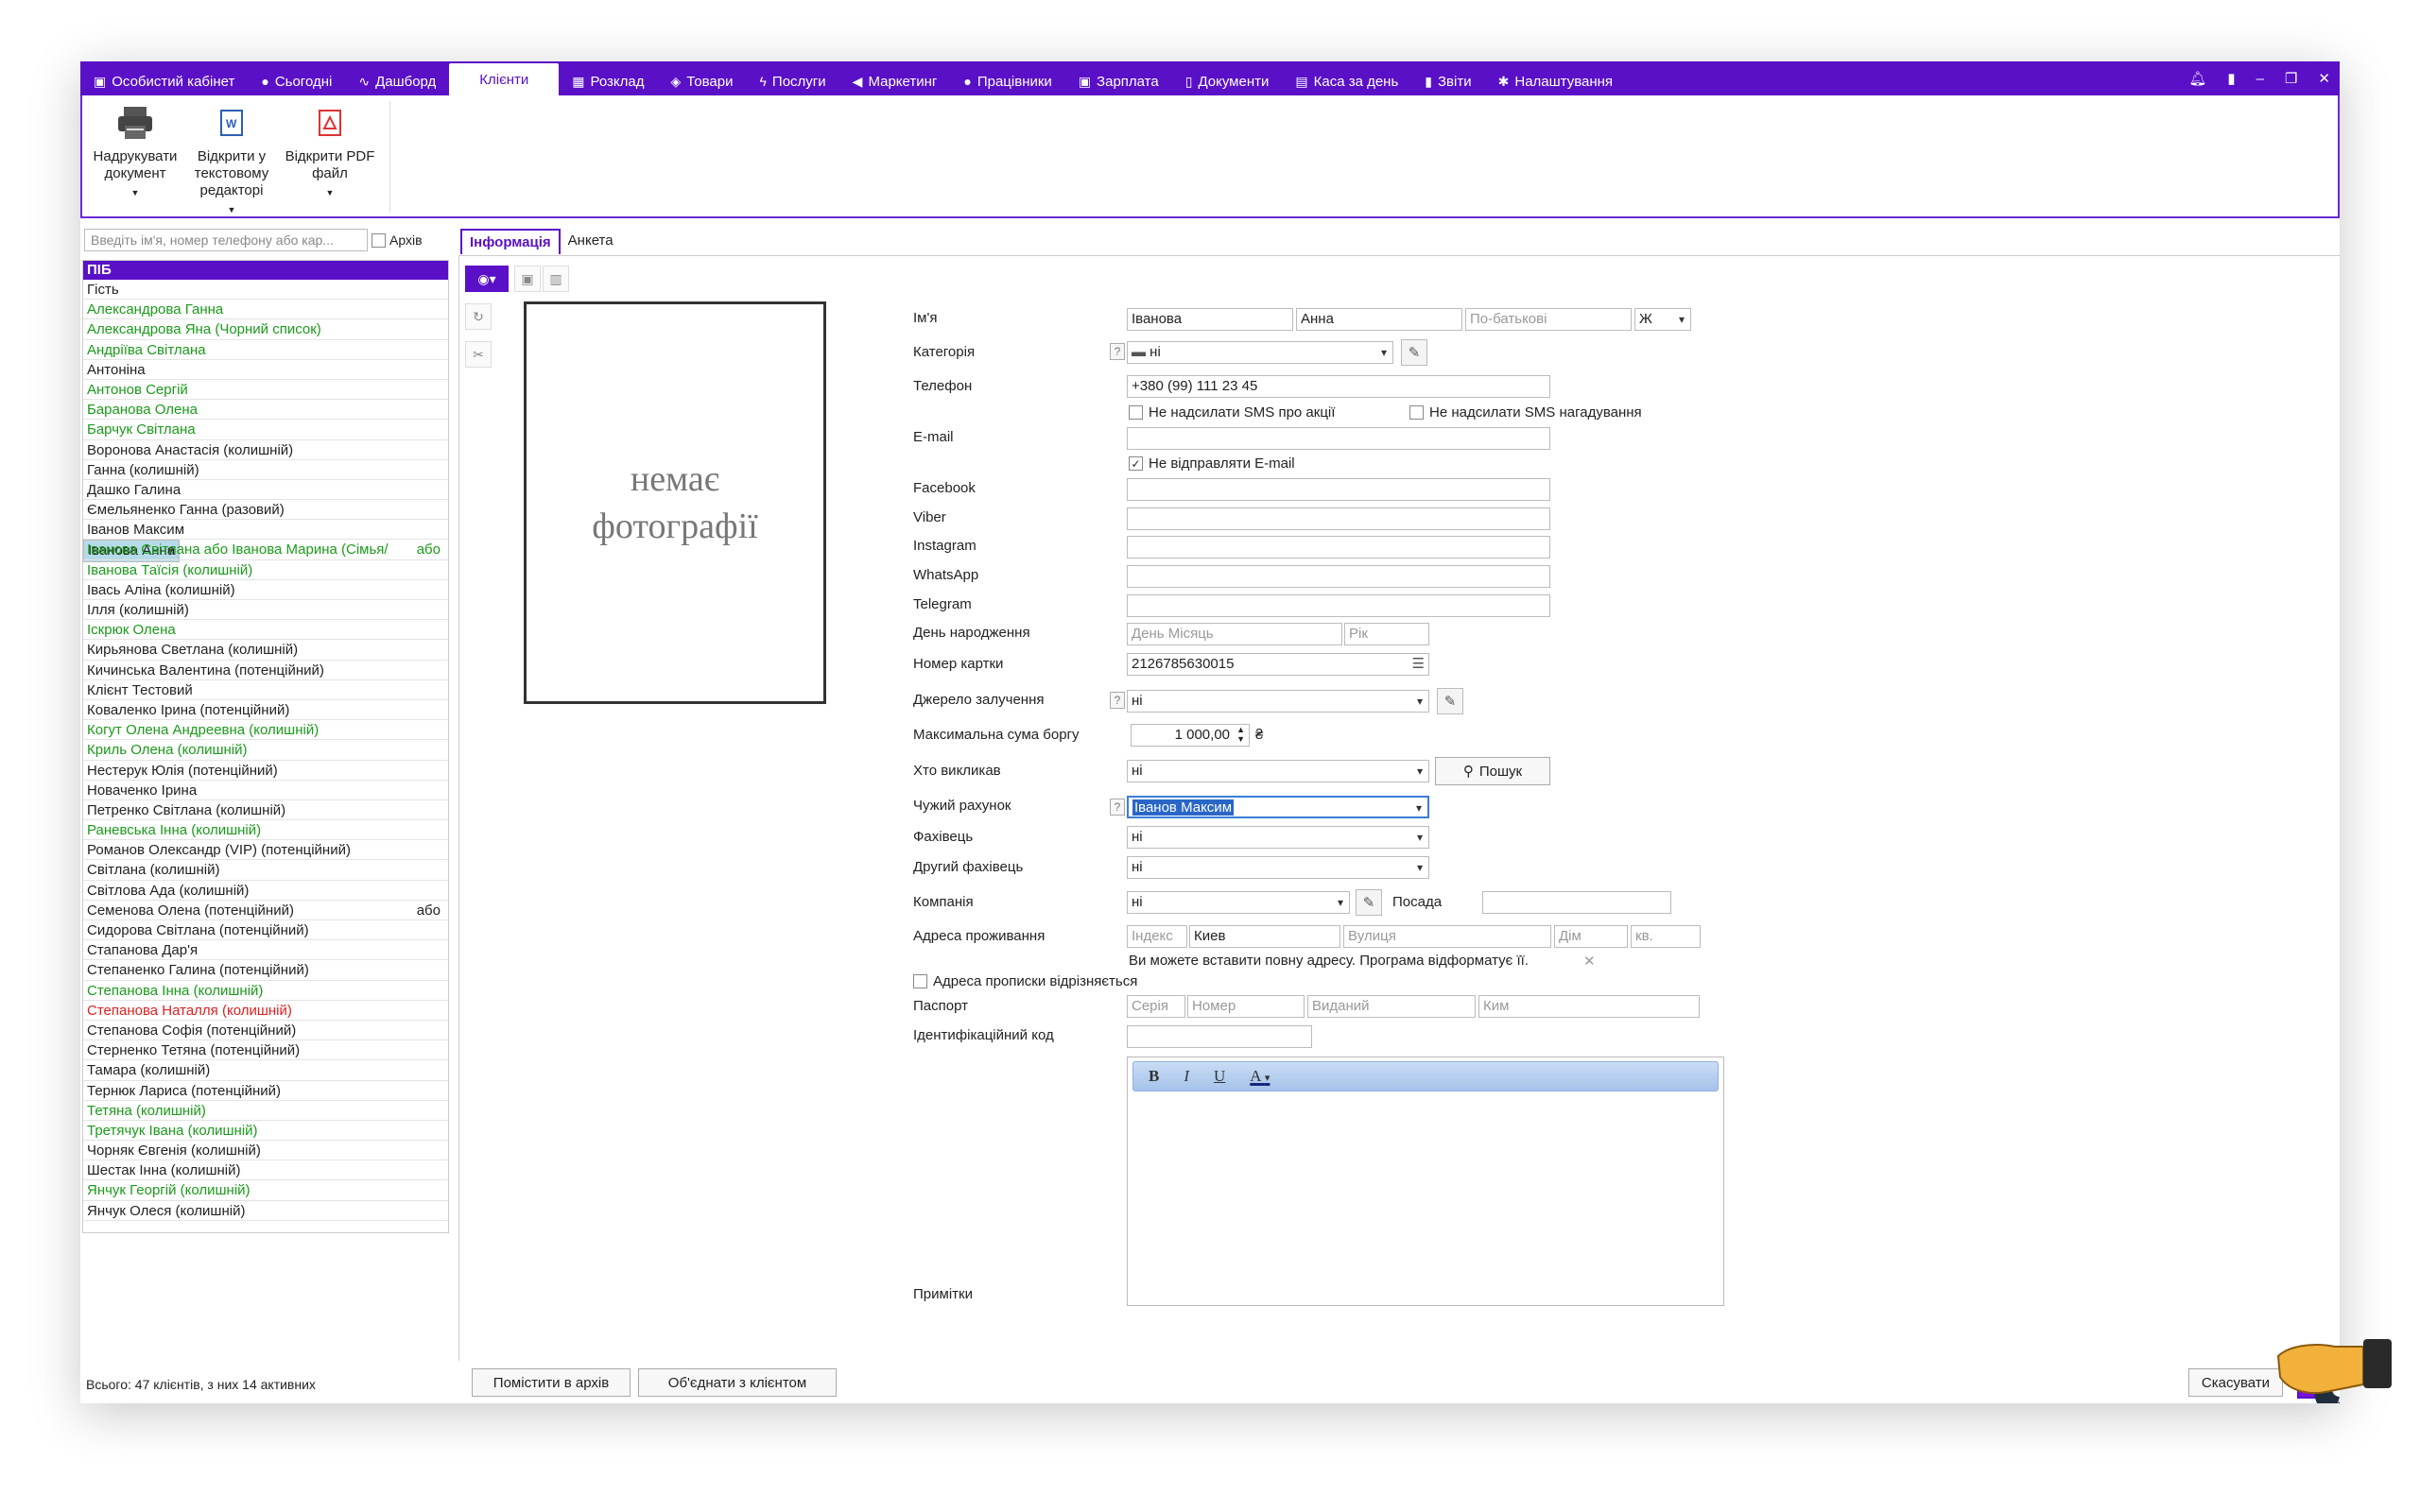 This screenshot has width=2420, height=1512. I want to click on passport-number-field: Номер, so click(1246, 1006).